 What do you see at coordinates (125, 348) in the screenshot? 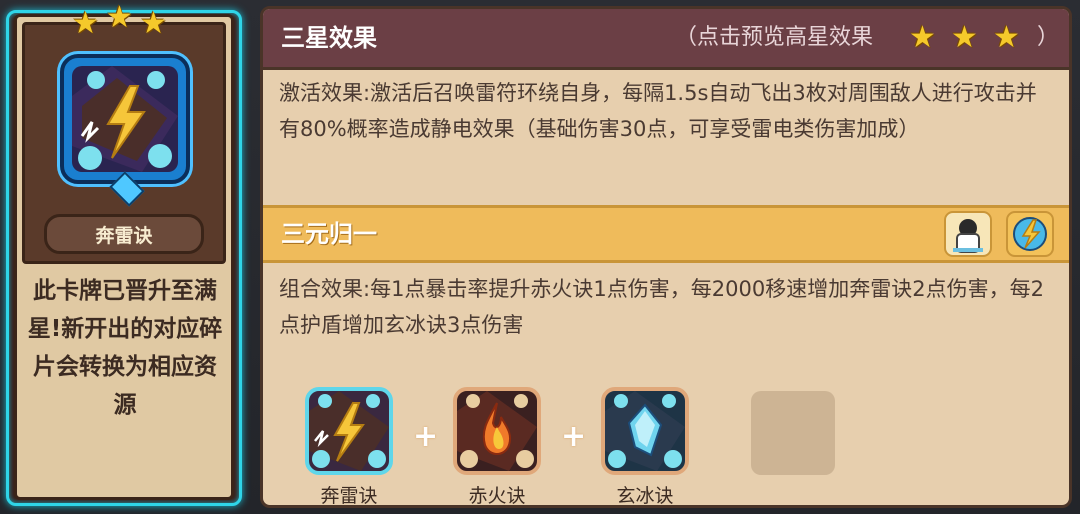
I see `card-description: 此卡牌已晋升至满星!新开出的对应碎片会转换为相应资源` at bounding box center [125, 348].